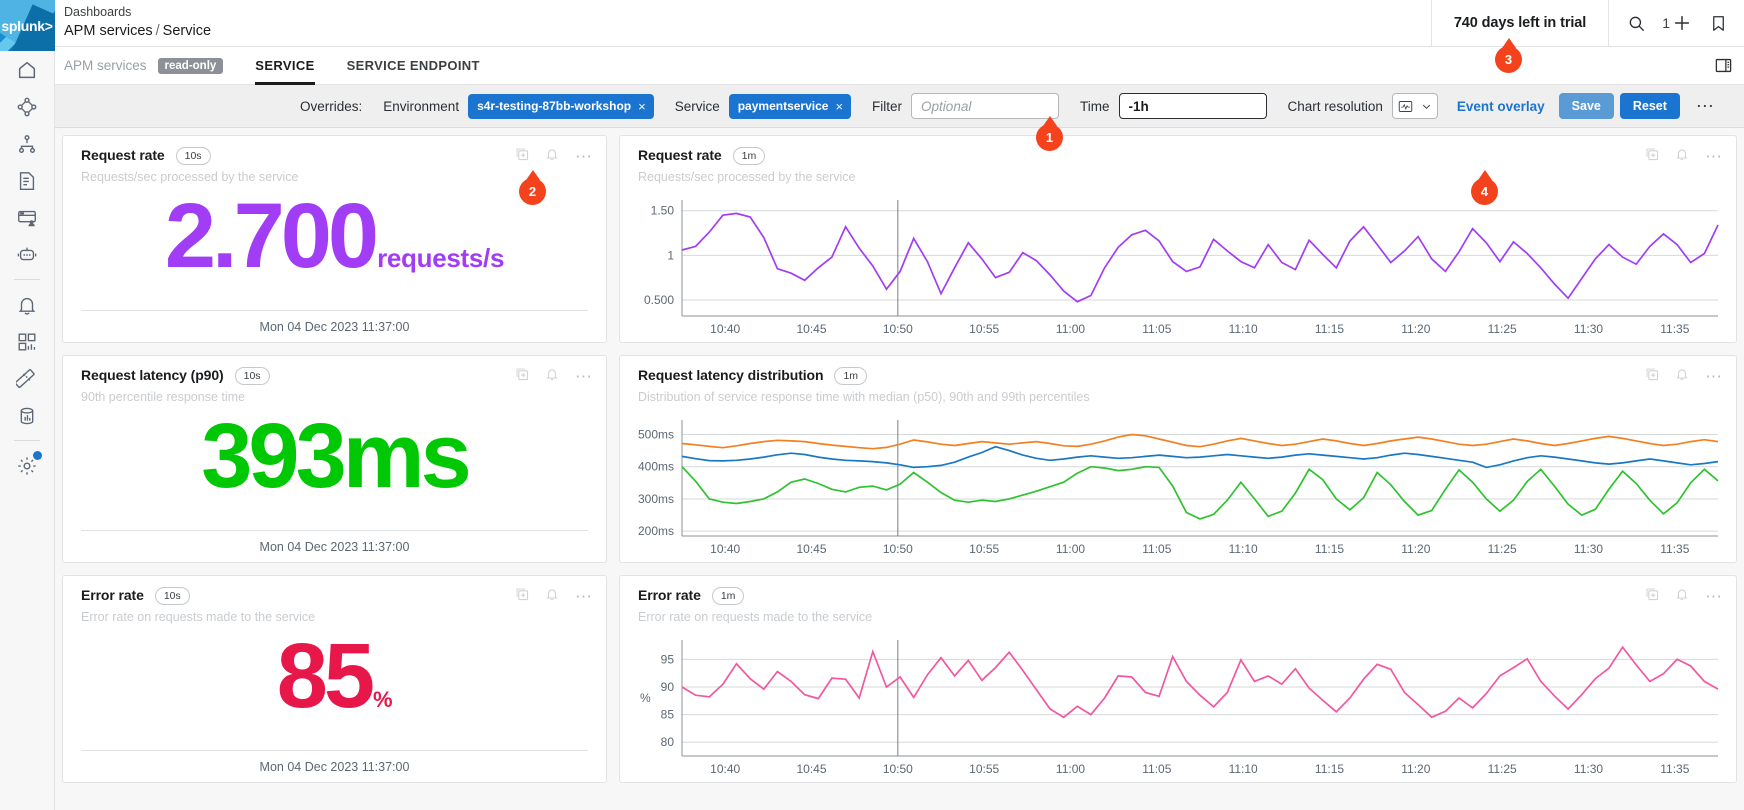 This screenshot has width=1744, height=810. I want to click on breadcrumb-section: APM services, so click(108, 31).